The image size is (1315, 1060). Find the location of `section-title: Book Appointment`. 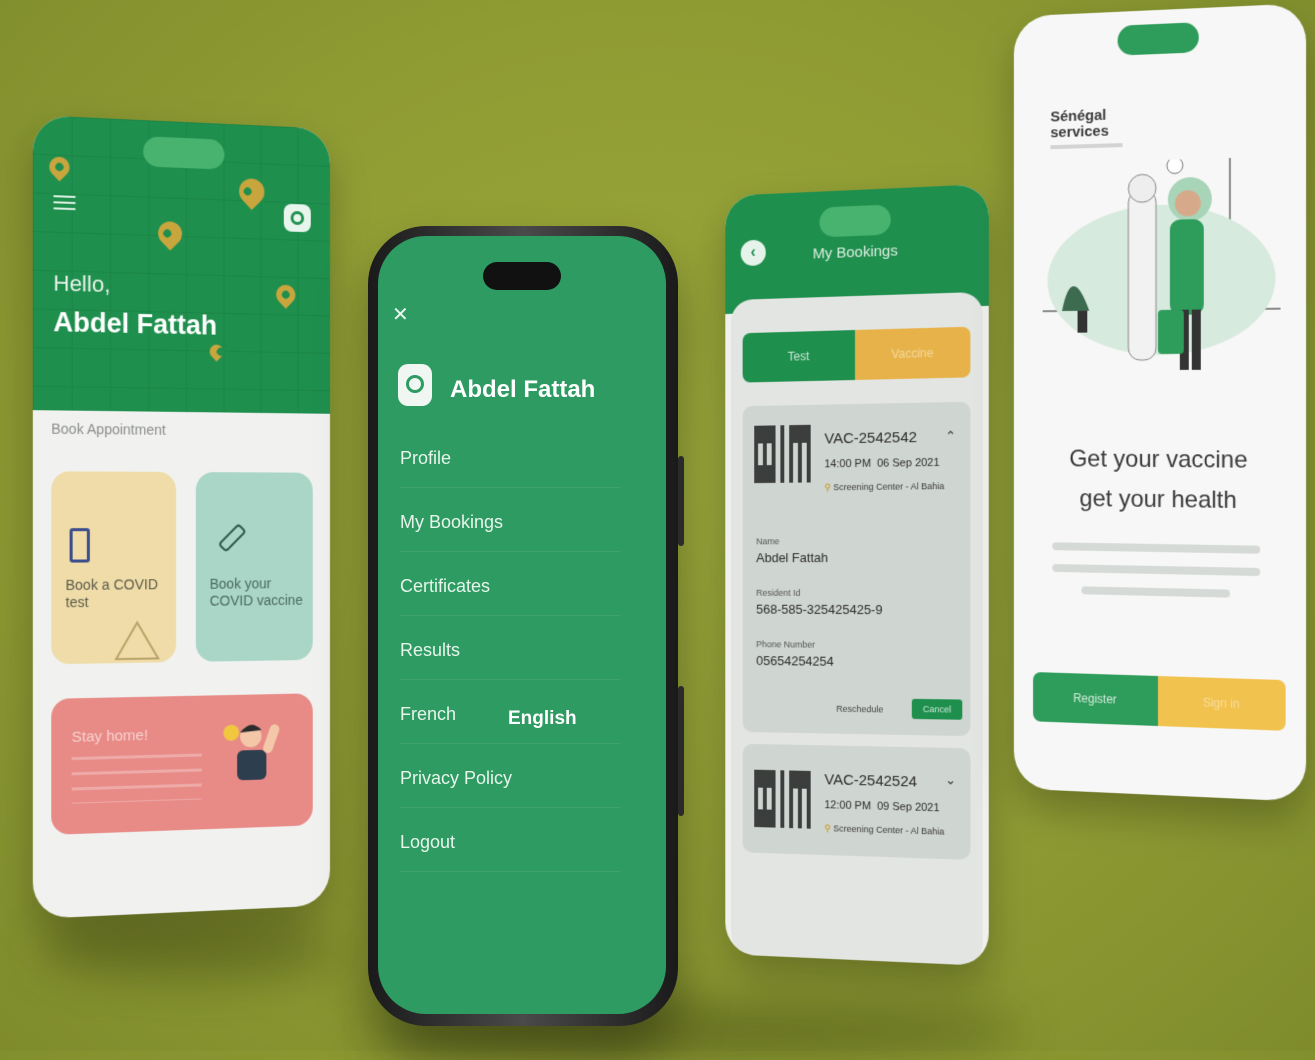

section-title: Book Appointment is located at coordinates (108, 429).